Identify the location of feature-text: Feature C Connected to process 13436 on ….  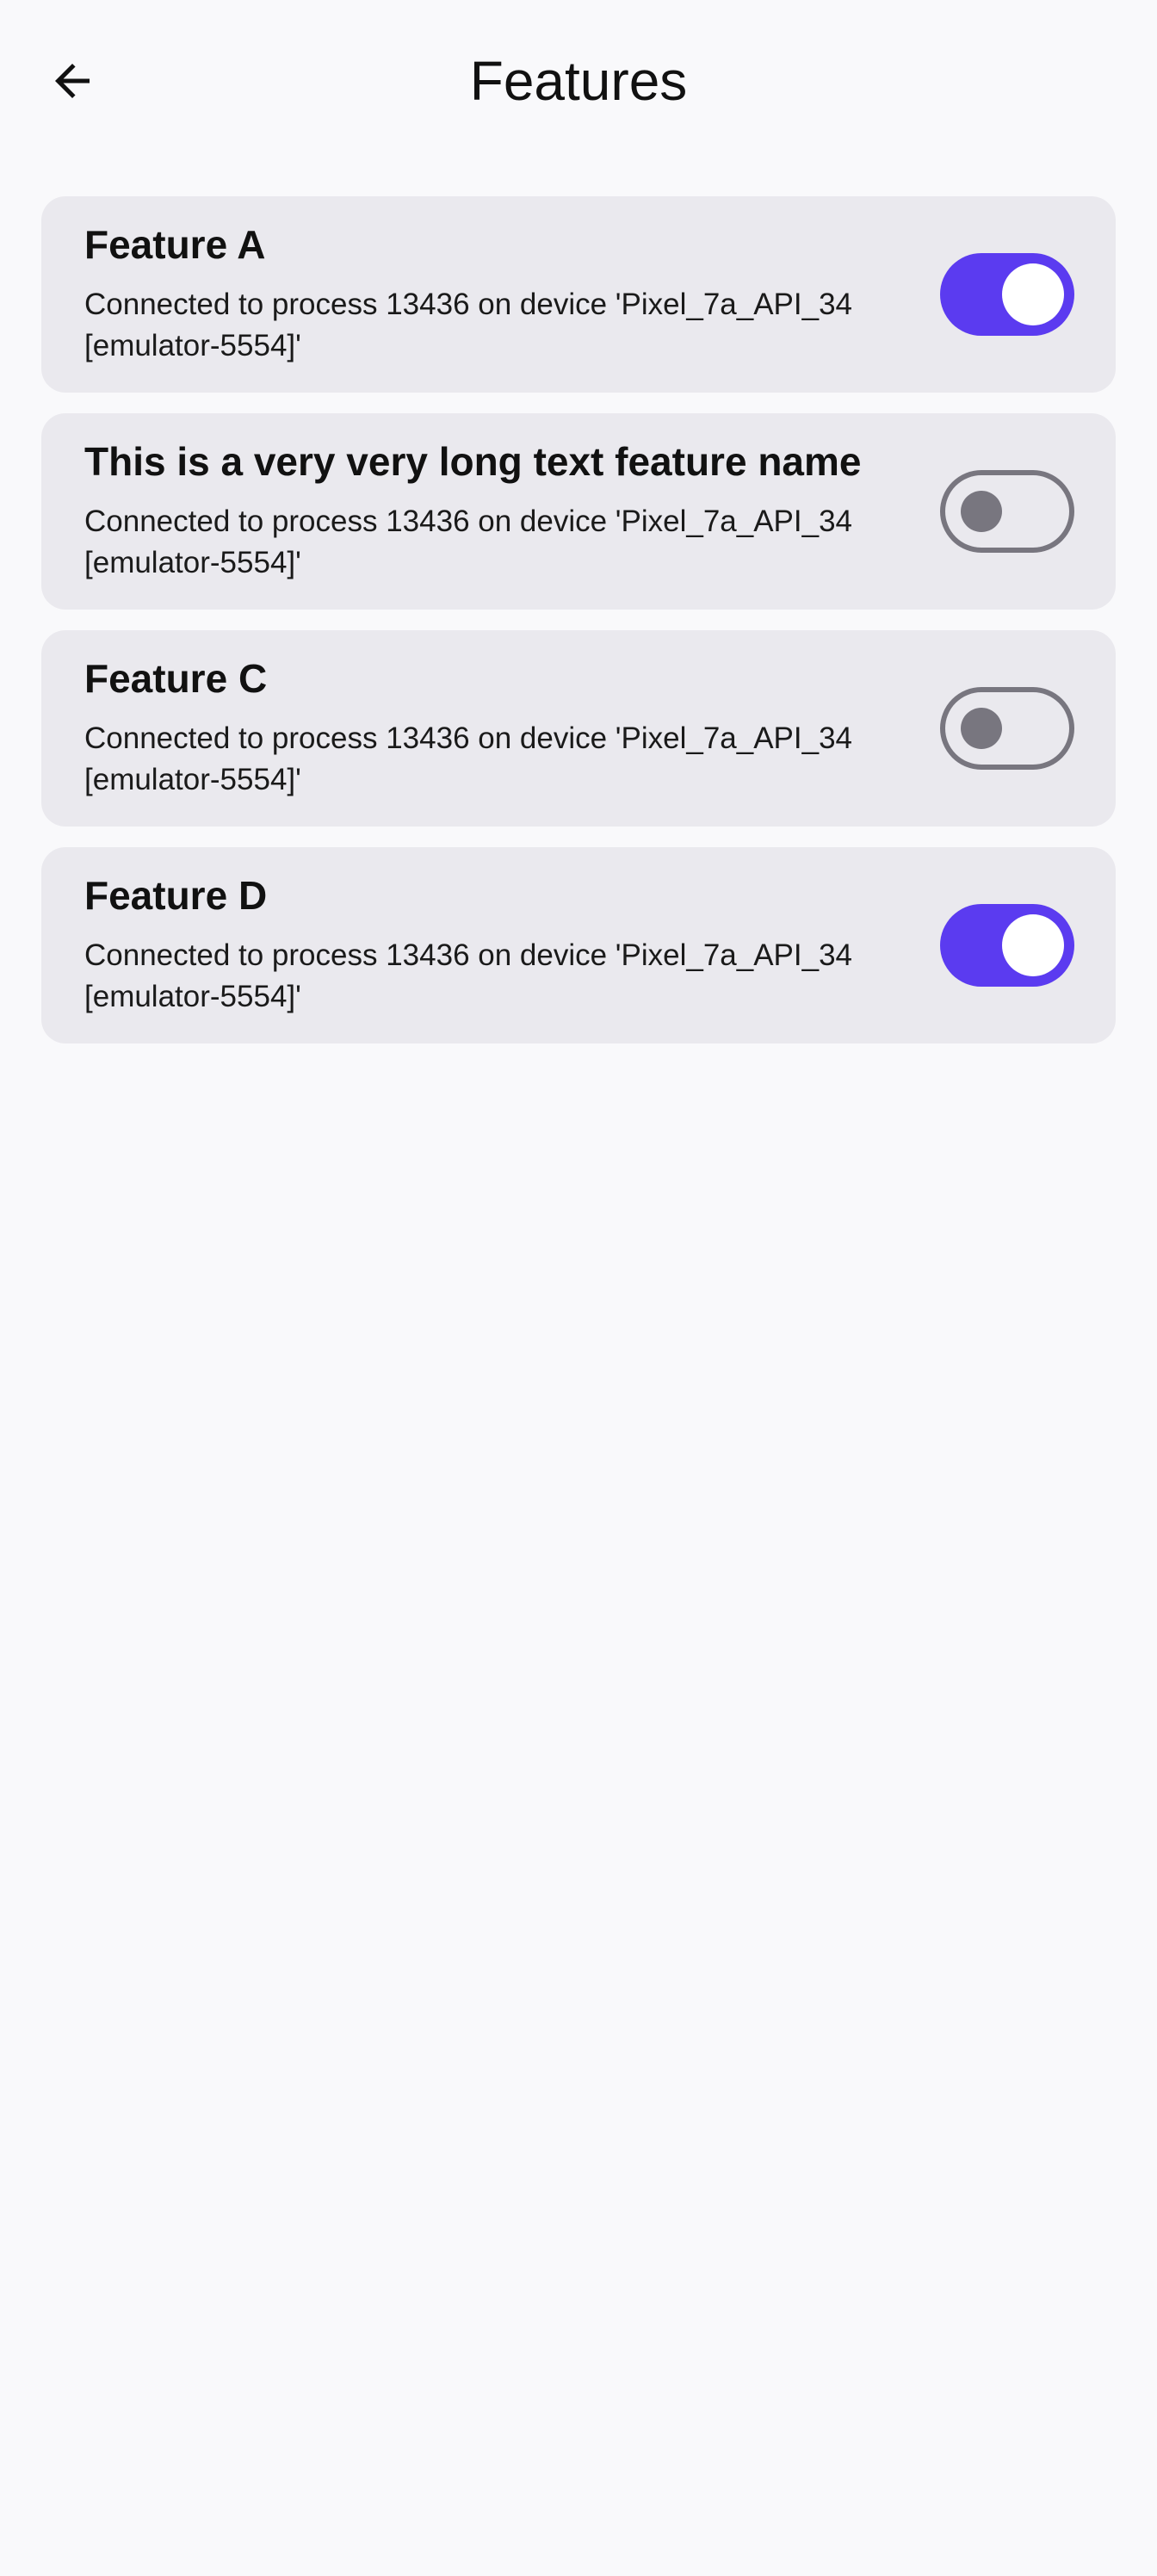
(523, 727).